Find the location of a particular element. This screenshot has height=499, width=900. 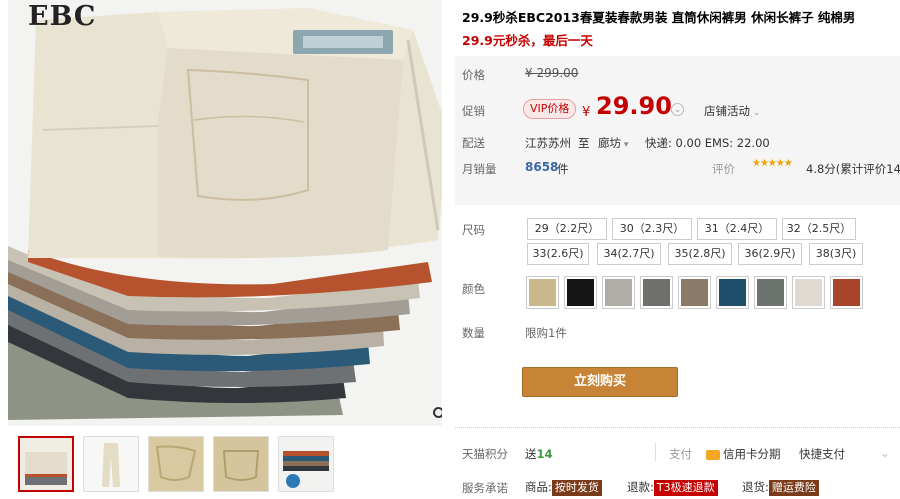

quick-pay: 快捷支付 is located at coordinates (822, 454).